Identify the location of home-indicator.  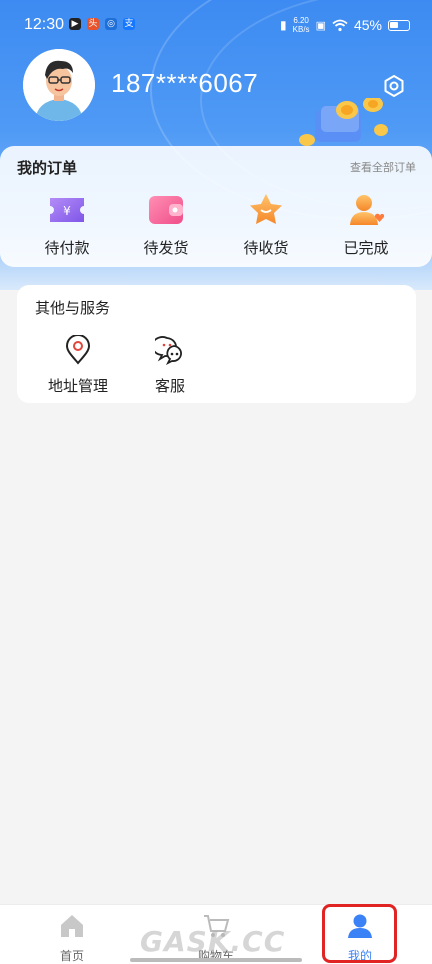
(216, 960).